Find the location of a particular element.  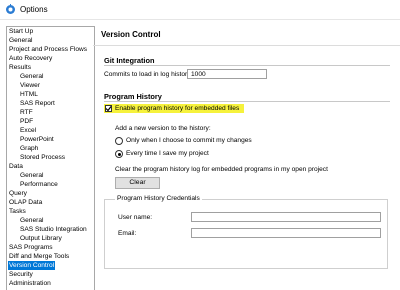

git-integration-heading: Git Integration is located at coordinates (129, 60).